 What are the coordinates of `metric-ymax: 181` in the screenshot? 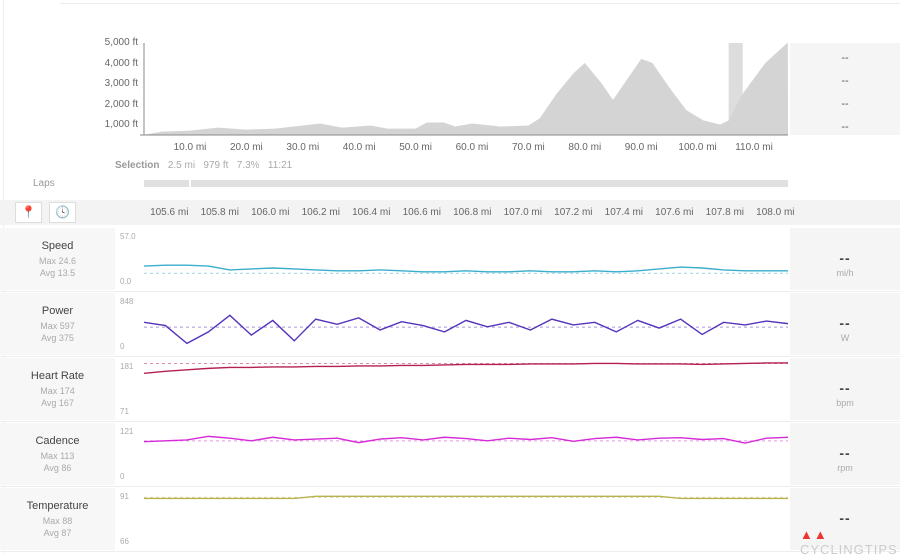 It's located at (127, 366).